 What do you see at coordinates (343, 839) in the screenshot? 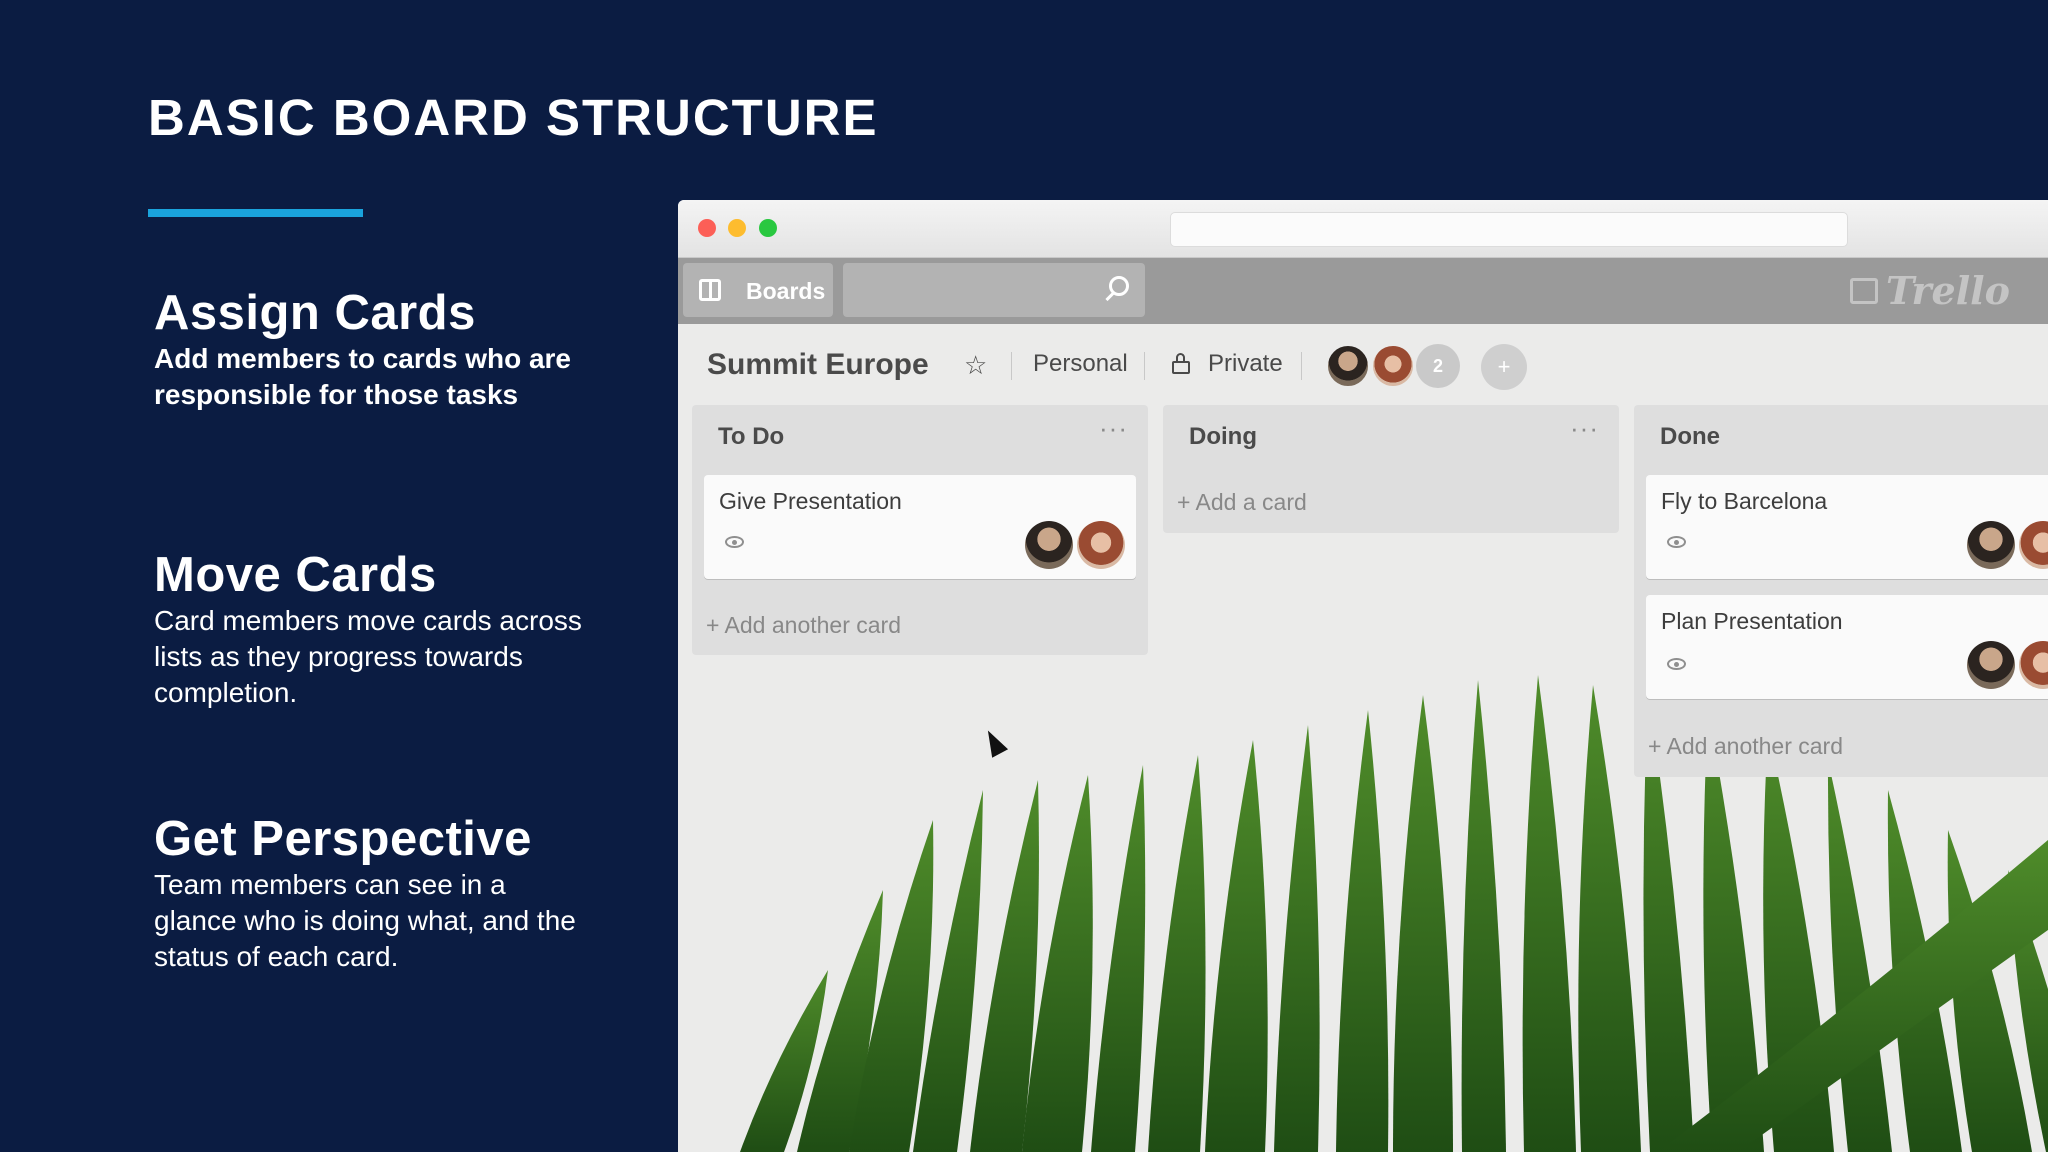
I see `point-heading: Get Perspective` at bounding box center [343, 839].